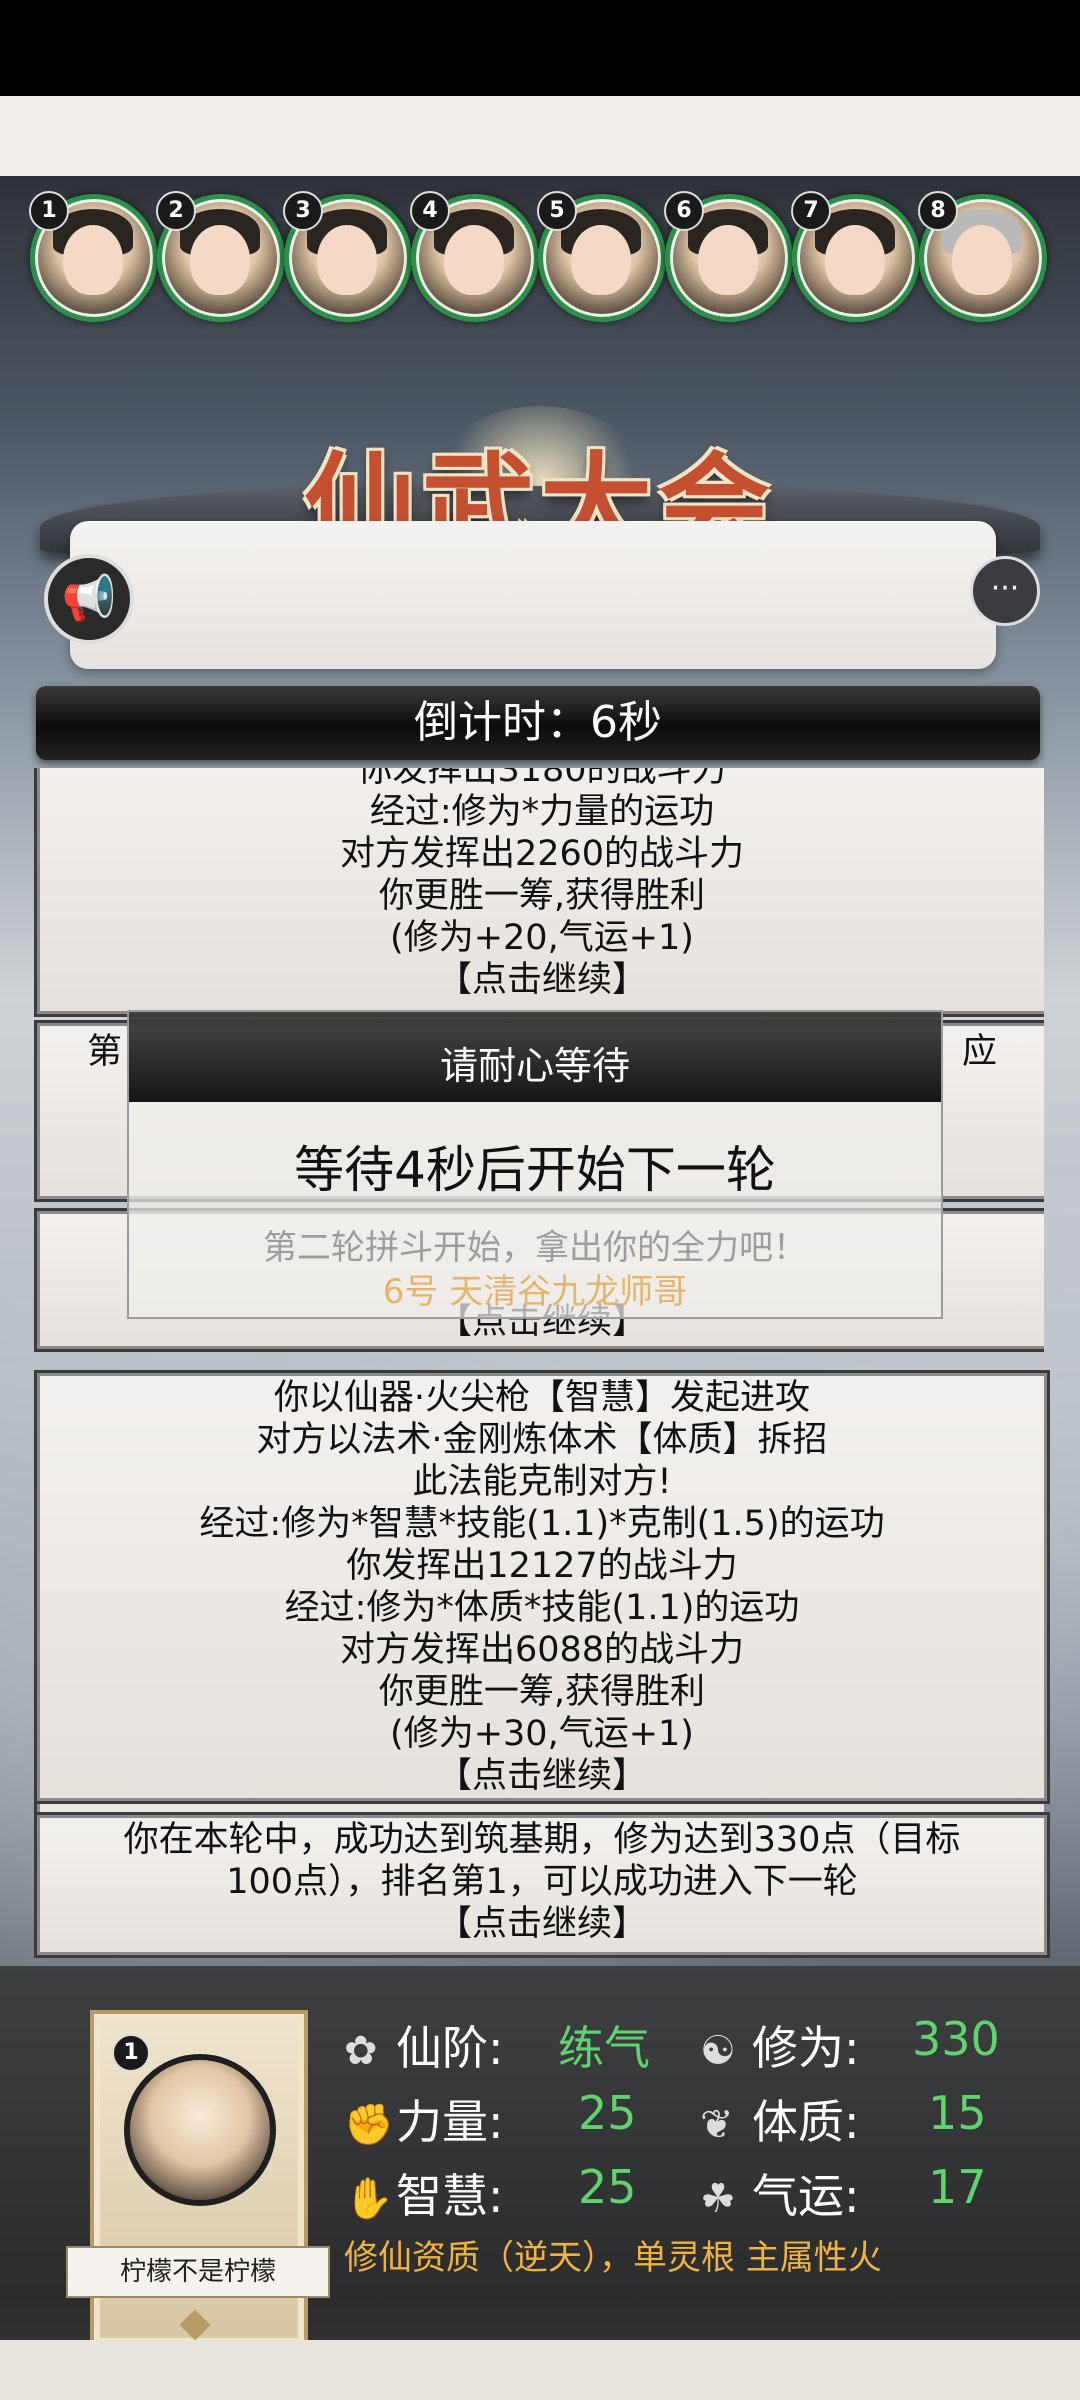 This screenshot has height=2400, width=1080. Describe the element at coordinates (542, 1440) in the screenshot. I see `log-line: 对方以法术·金刚炼体术【体质】拆招` at that location.